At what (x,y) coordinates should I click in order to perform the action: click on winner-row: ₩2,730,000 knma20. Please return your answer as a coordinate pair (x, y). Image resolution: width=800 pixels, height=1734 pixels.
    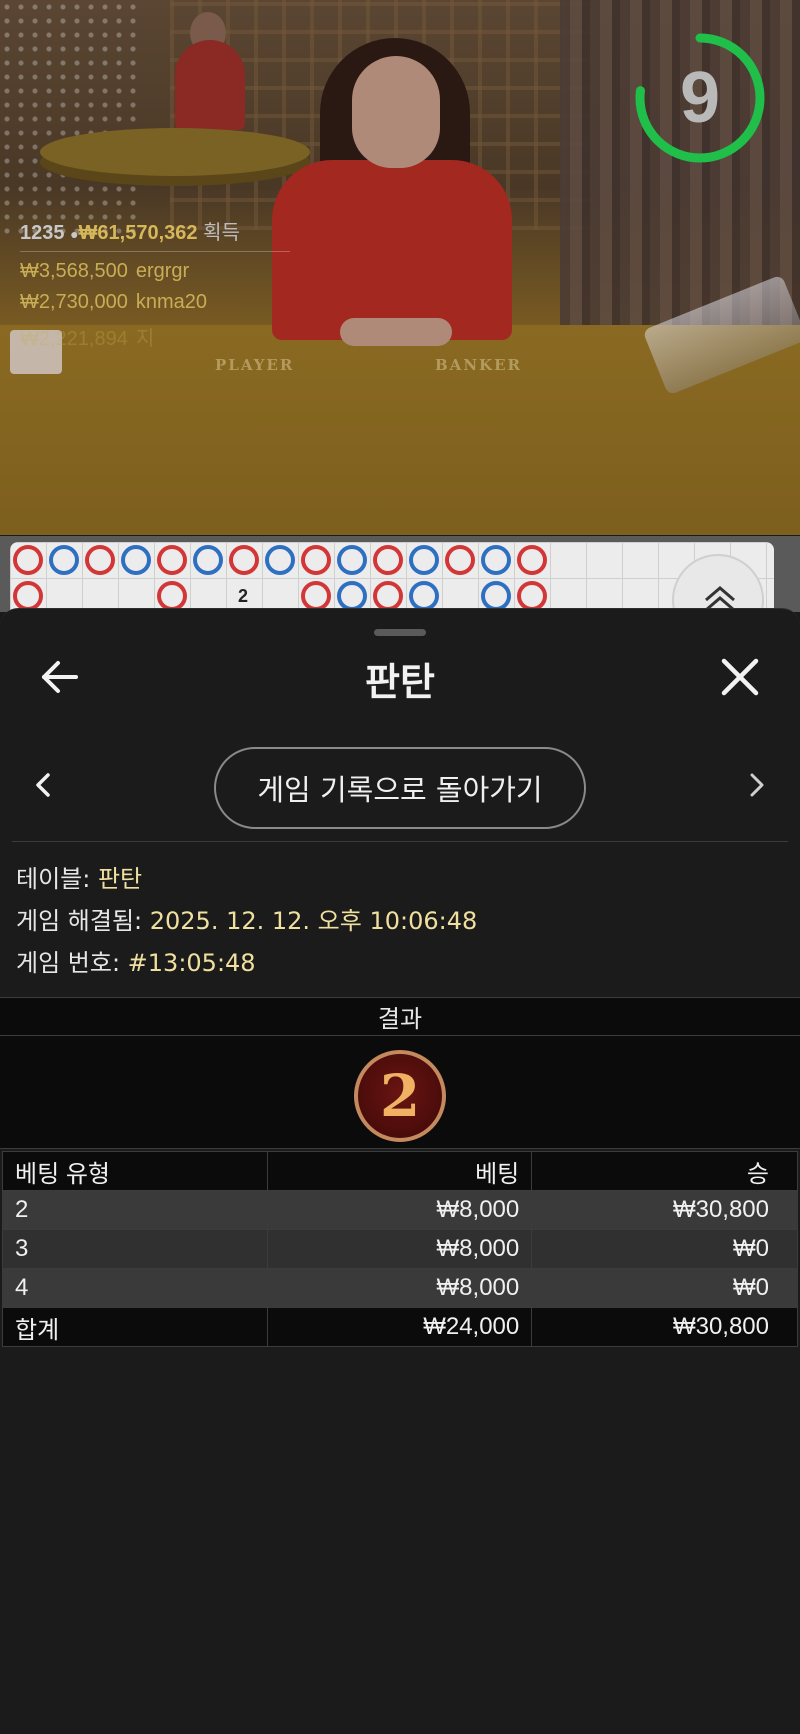
    Looking at the image, I should click on (155, 302).